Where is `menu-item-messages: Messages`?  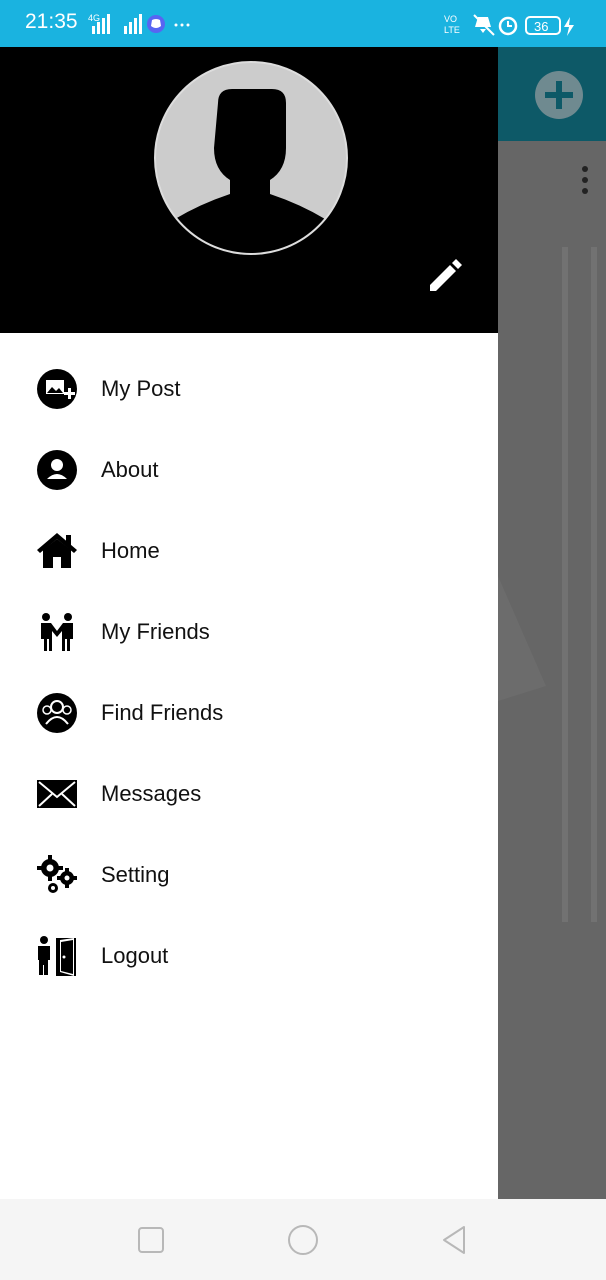
menu-item-messages: Messages is located at coordinates (249, 793).